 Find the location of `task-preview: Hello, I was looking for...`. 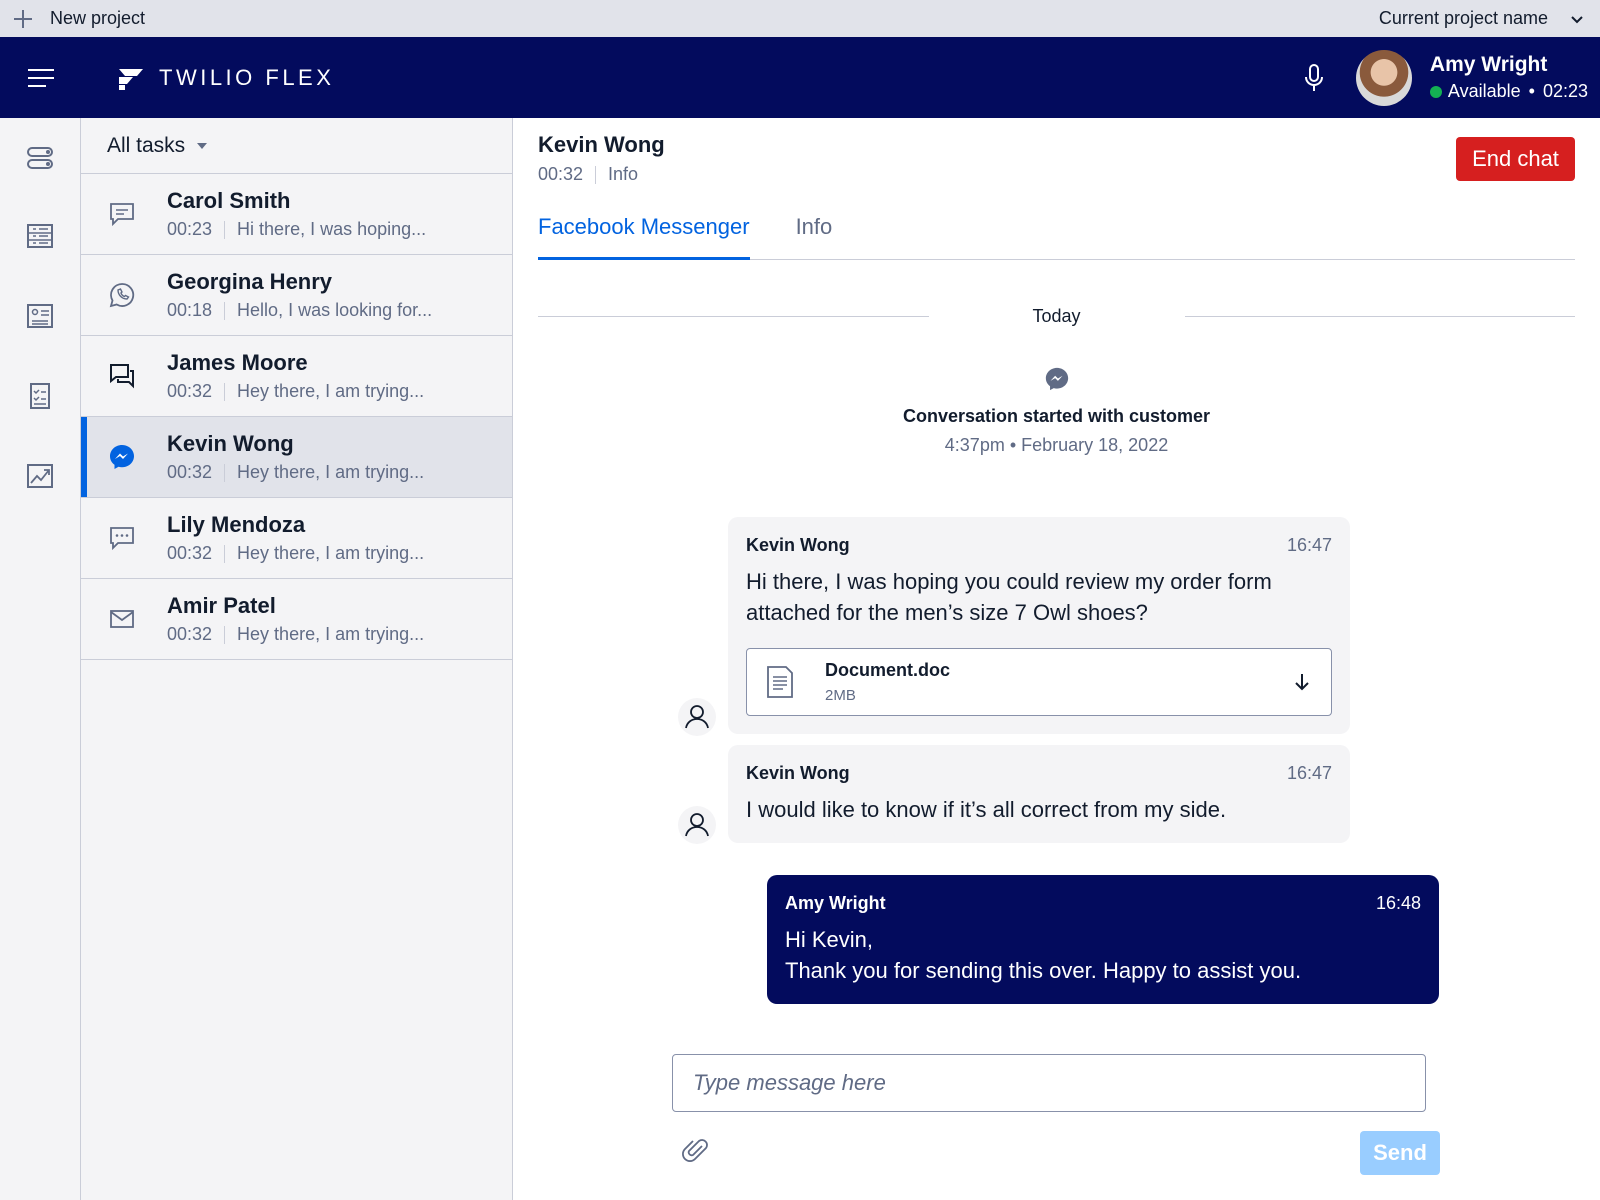

task-preview: Hello, I was looking for... is located at coordinates (335, 310).